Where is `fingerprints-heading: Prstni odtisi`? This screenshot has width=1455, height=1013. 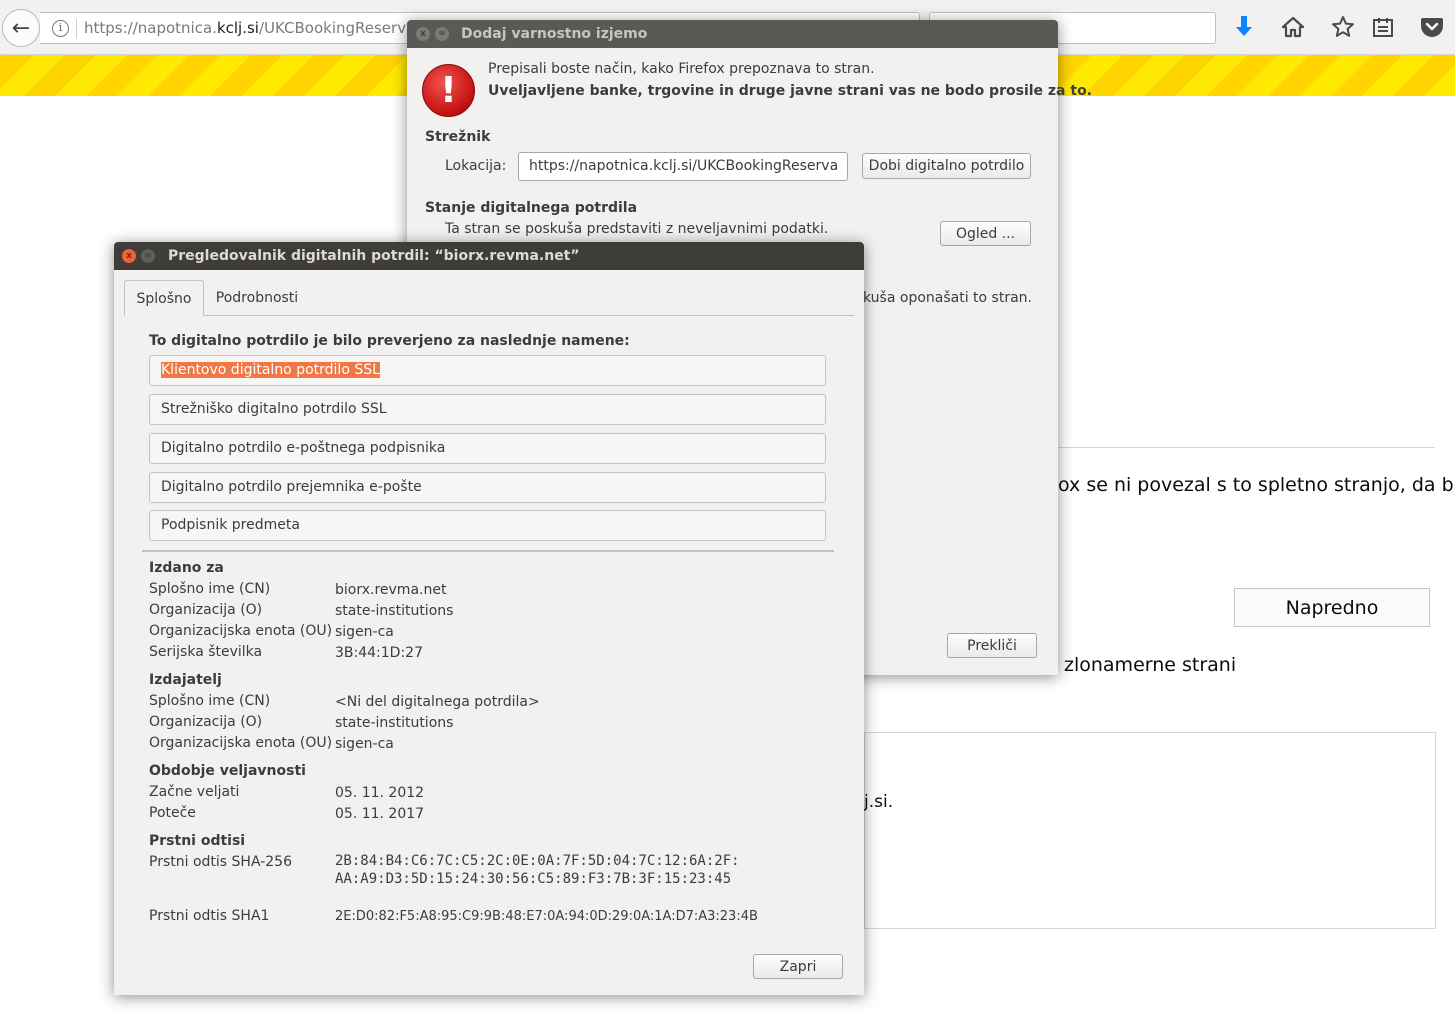 fingerprints-heading: Prstni odtisi is located at coordinates (197, 841).